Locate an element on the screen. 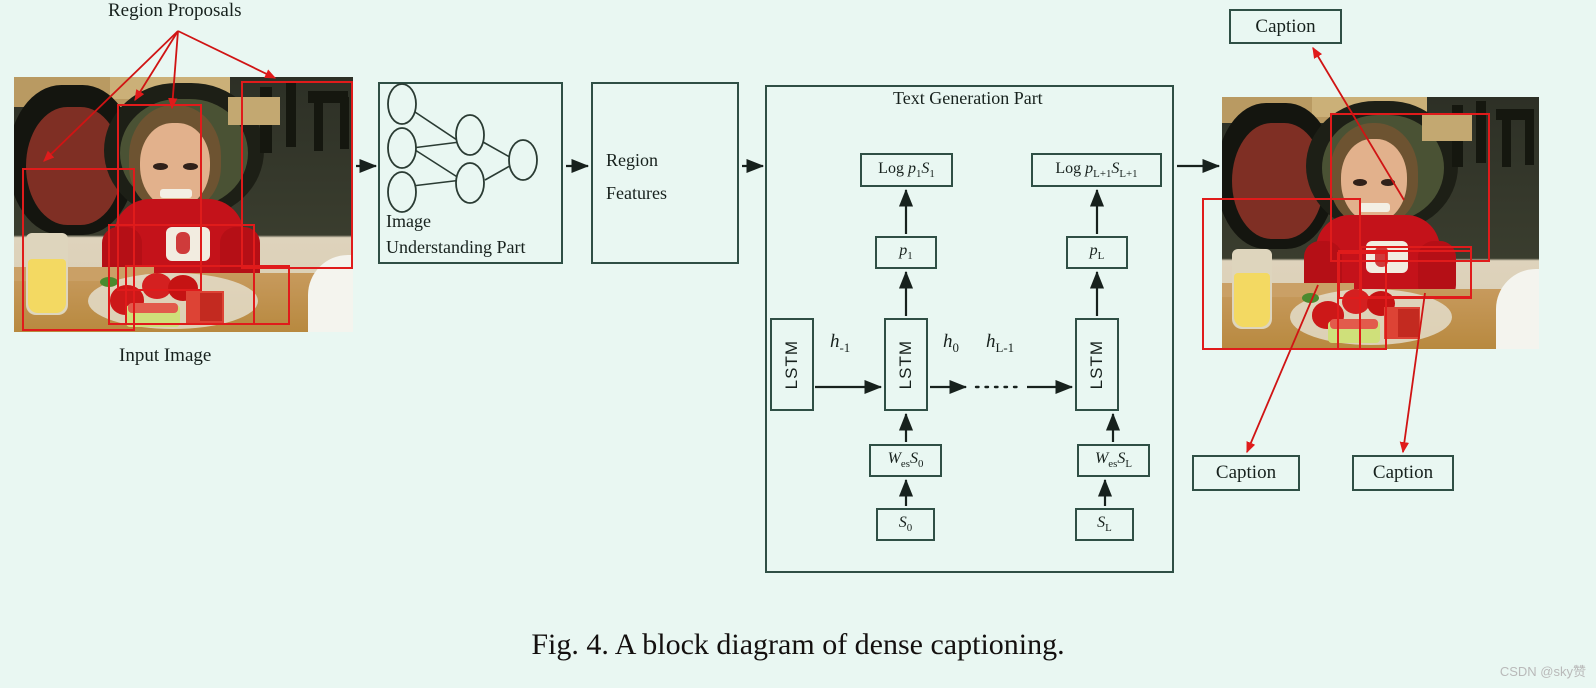 This screenshot has height=688, width=1596. lstm-box-stepL: LSTM is located at coordinates (1097, 364).